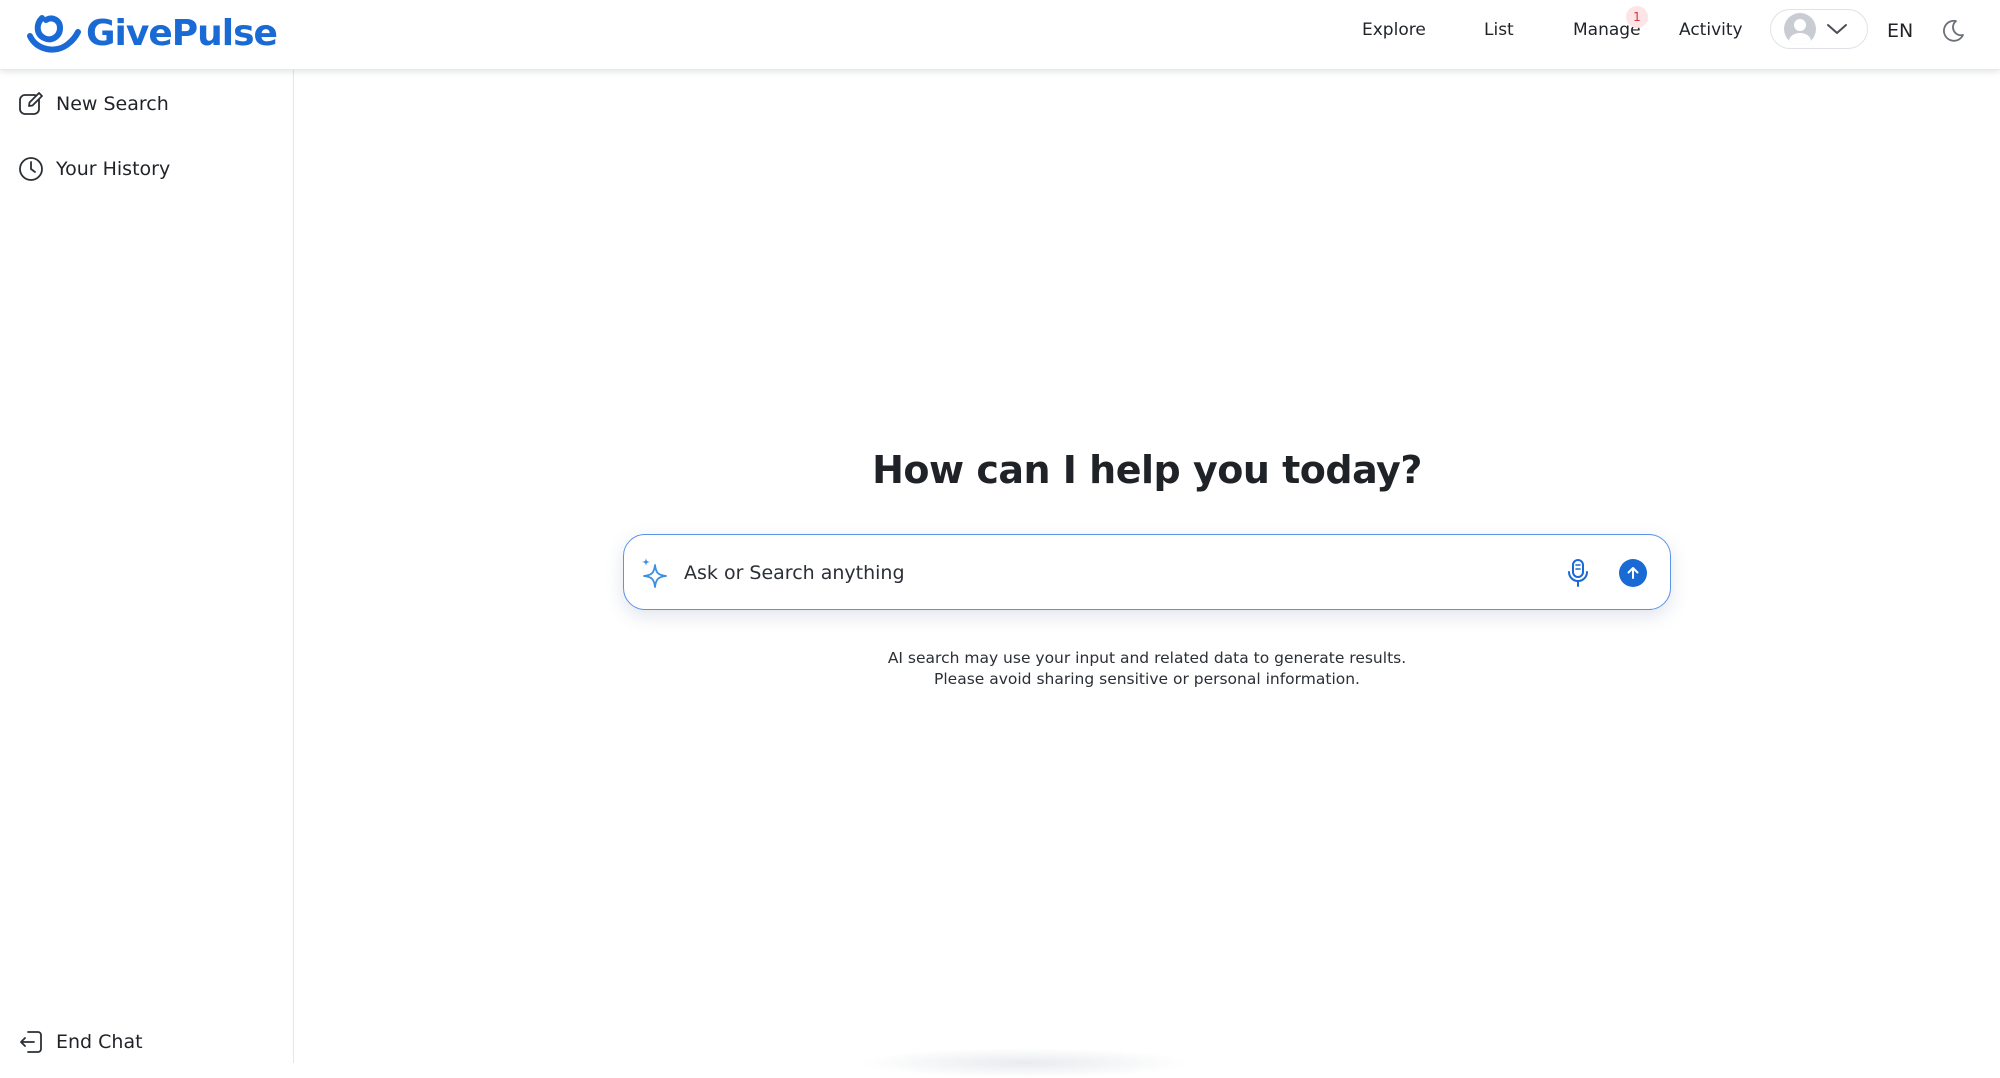 The width and height of the screenshot is (2000, 1078). I want to click on avatar, so click(1800, 29).